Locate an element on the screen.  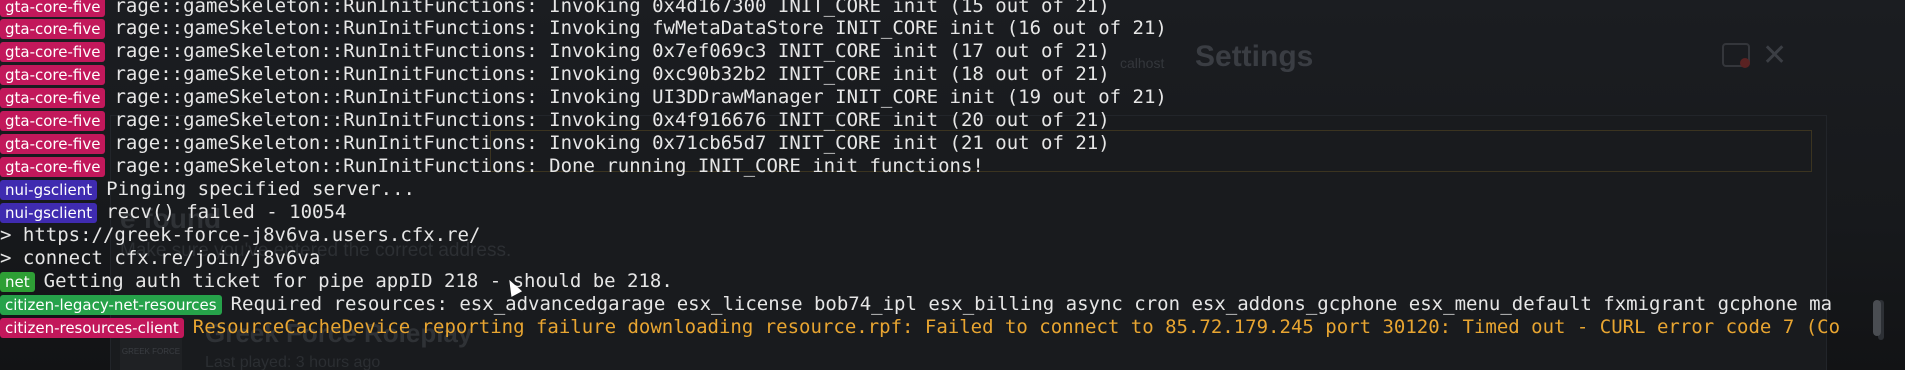
console-scrollbar is located at coordinates (1877, 318).